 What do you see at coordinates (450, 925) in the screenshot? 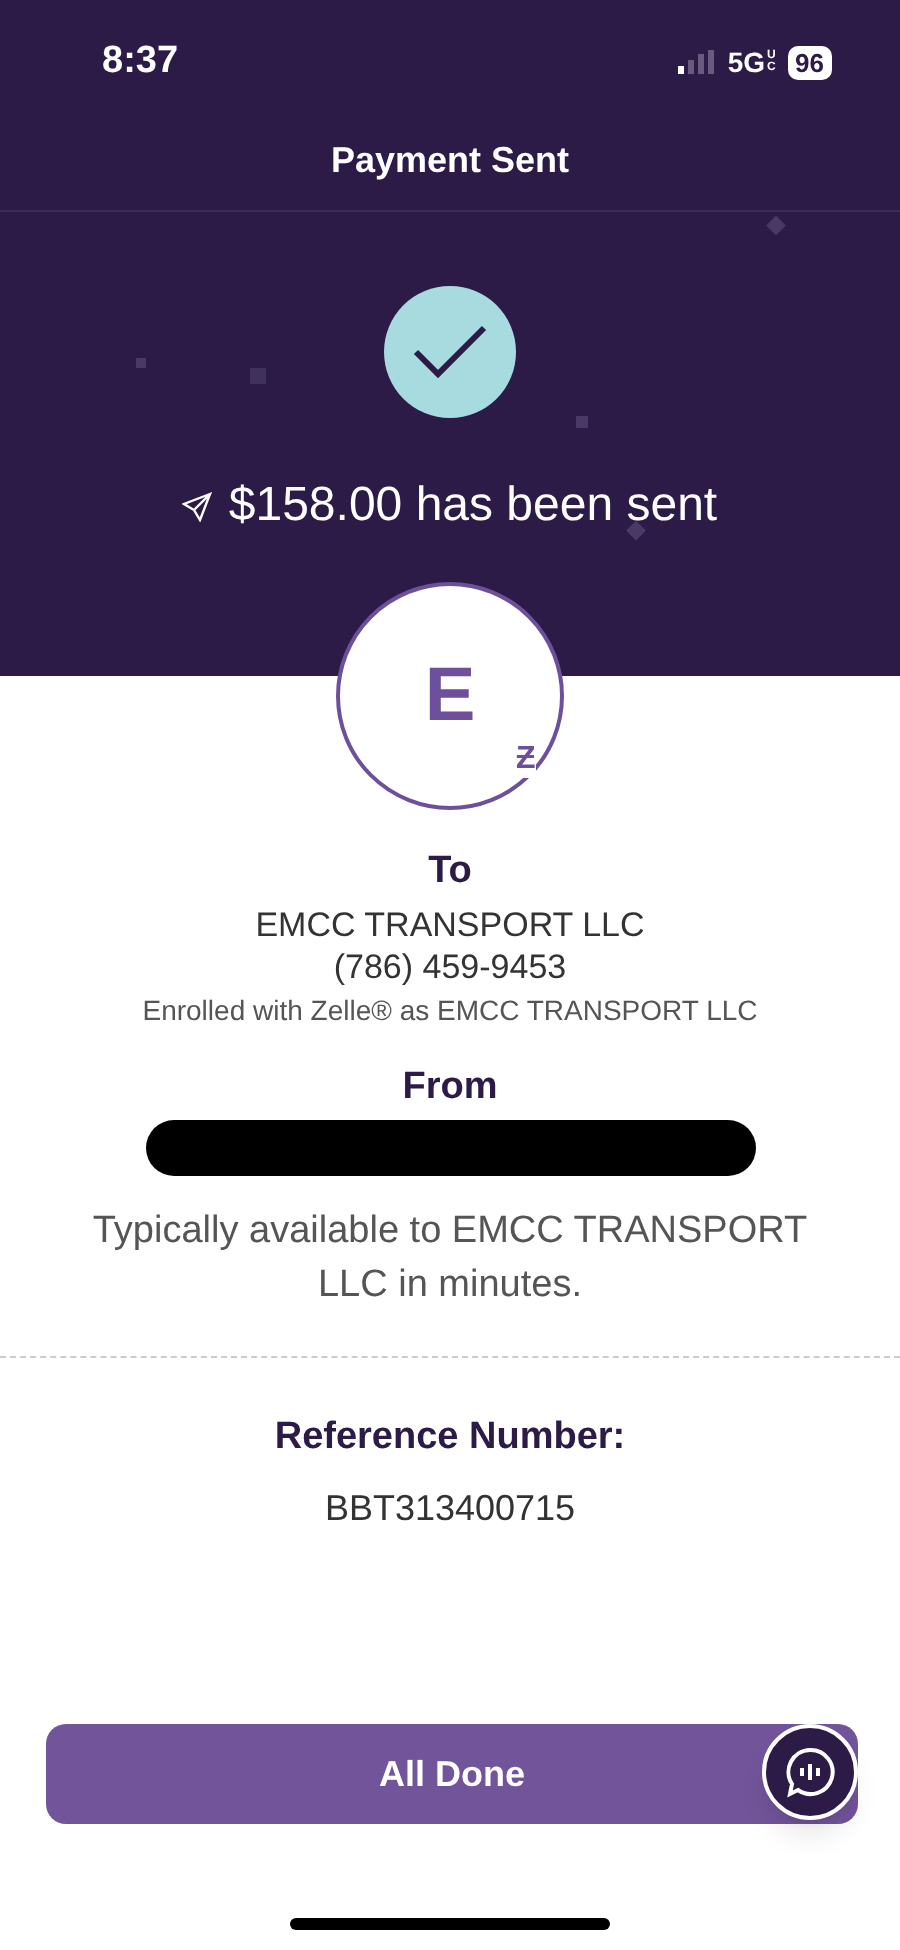
I see `recipient-name: EMCC TRANSPORT LLC` at bounding box center [450, 925].